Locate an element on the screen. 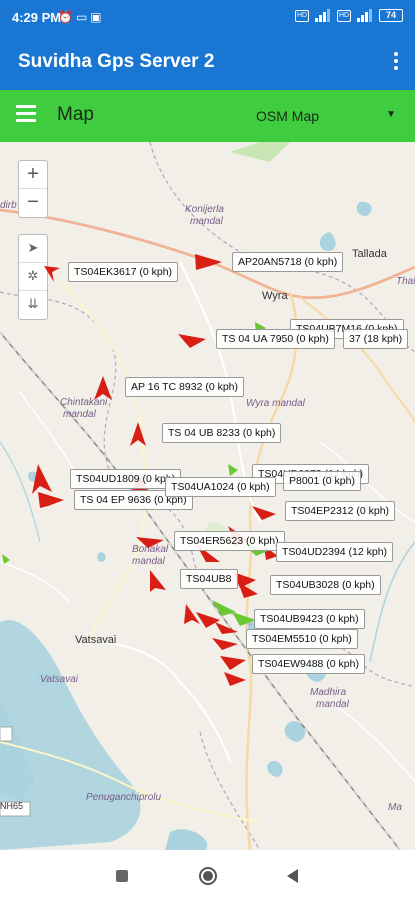 The width and height of the screenshot is (415, 900). app-bar: Suvidha Gps Server 2 is located at coordinates (207, 63).